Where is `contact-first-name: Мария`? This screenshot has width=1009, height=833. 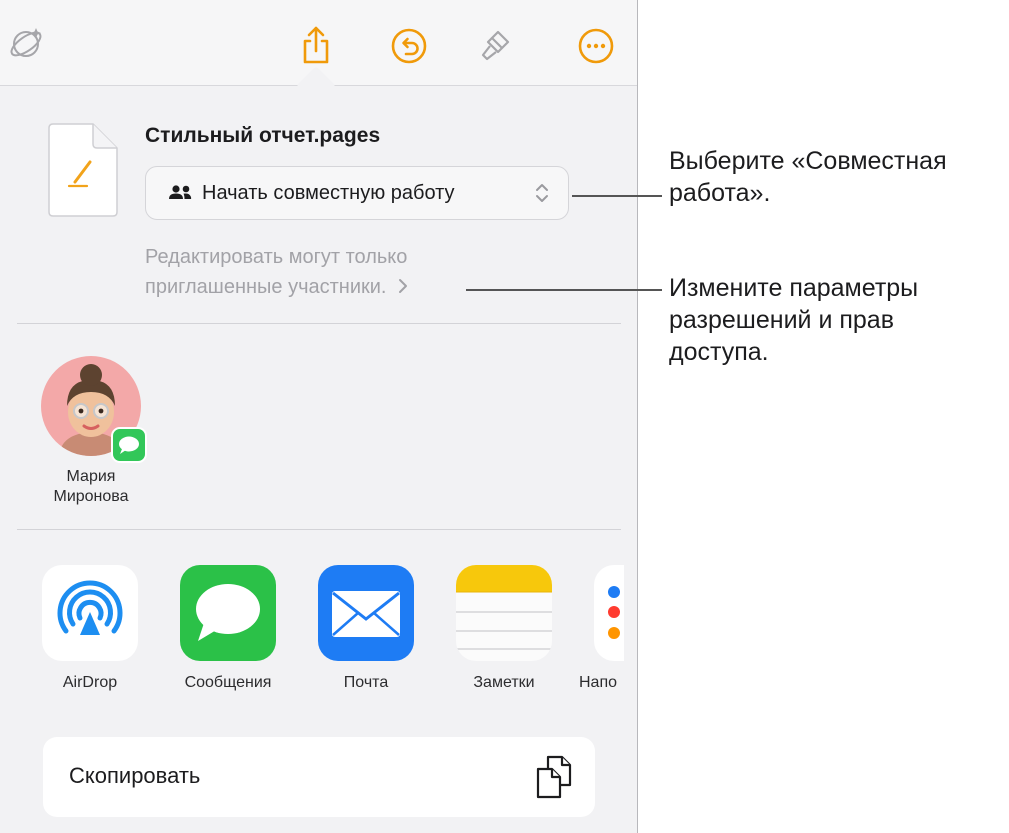 contact-first-name: Мария is located at coordinates (91, 476).